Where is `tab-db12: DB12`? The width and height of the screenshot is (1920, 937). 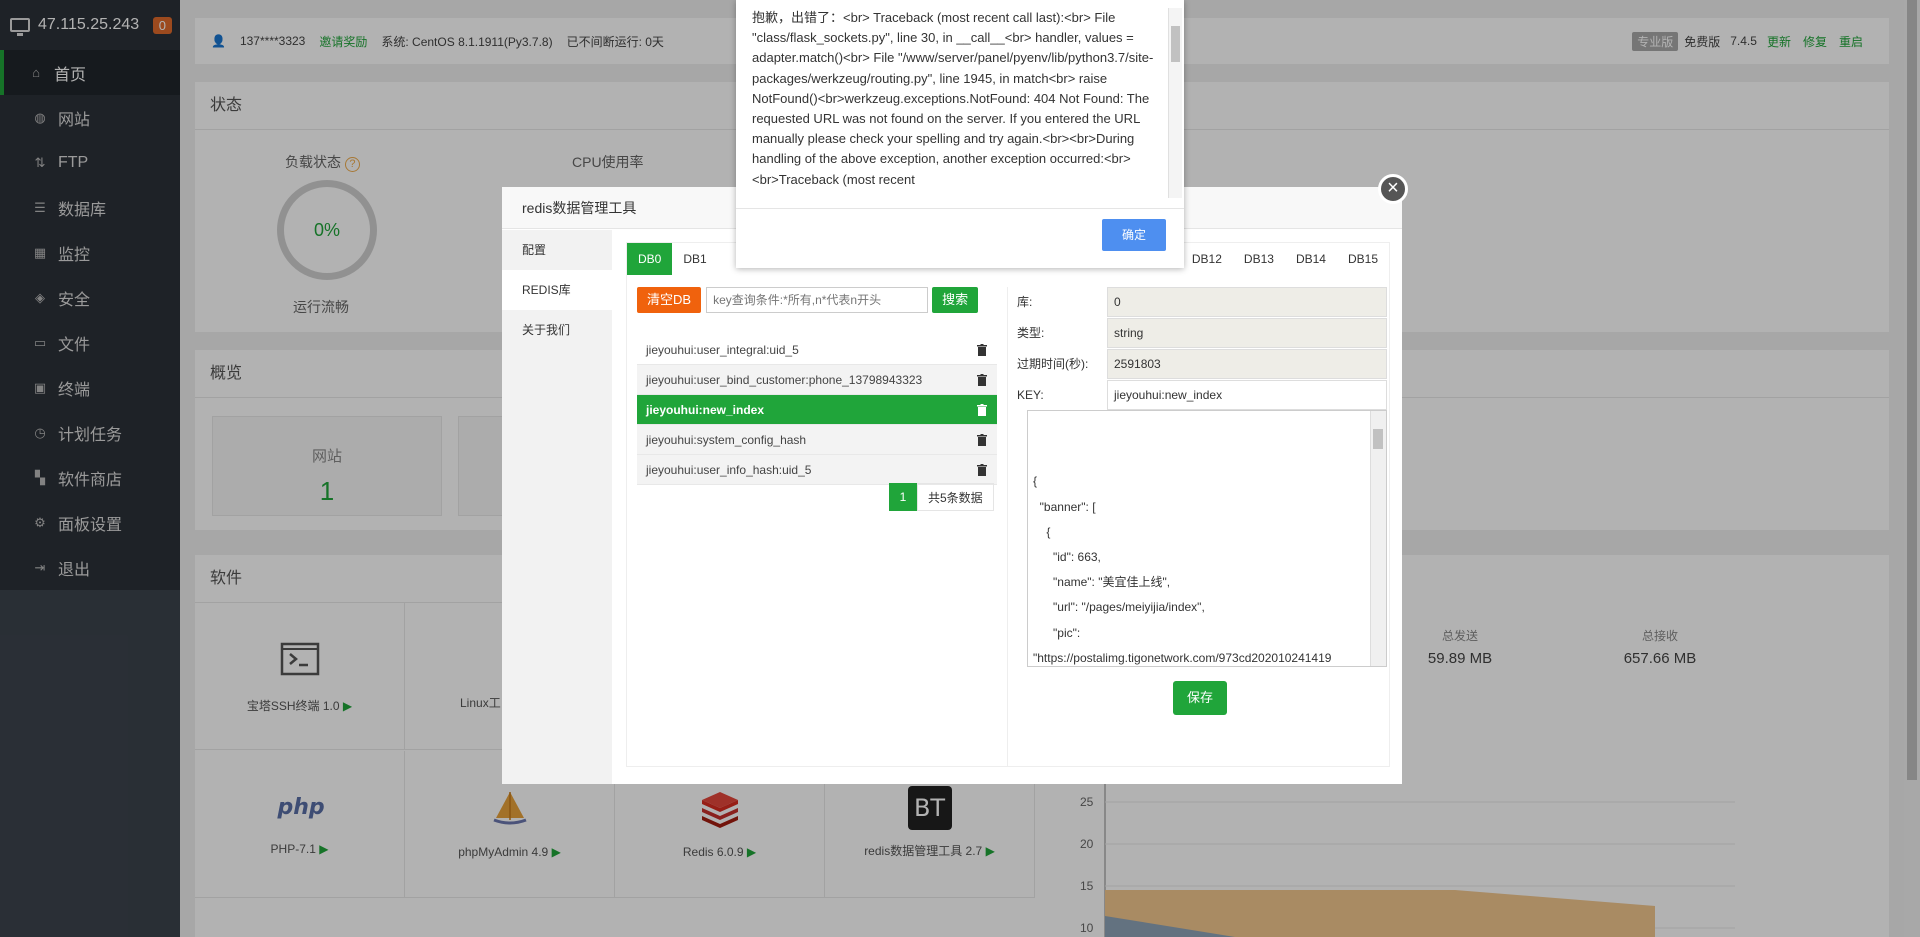
tab-db12: DB12 is located at coordinates (1207, 259).